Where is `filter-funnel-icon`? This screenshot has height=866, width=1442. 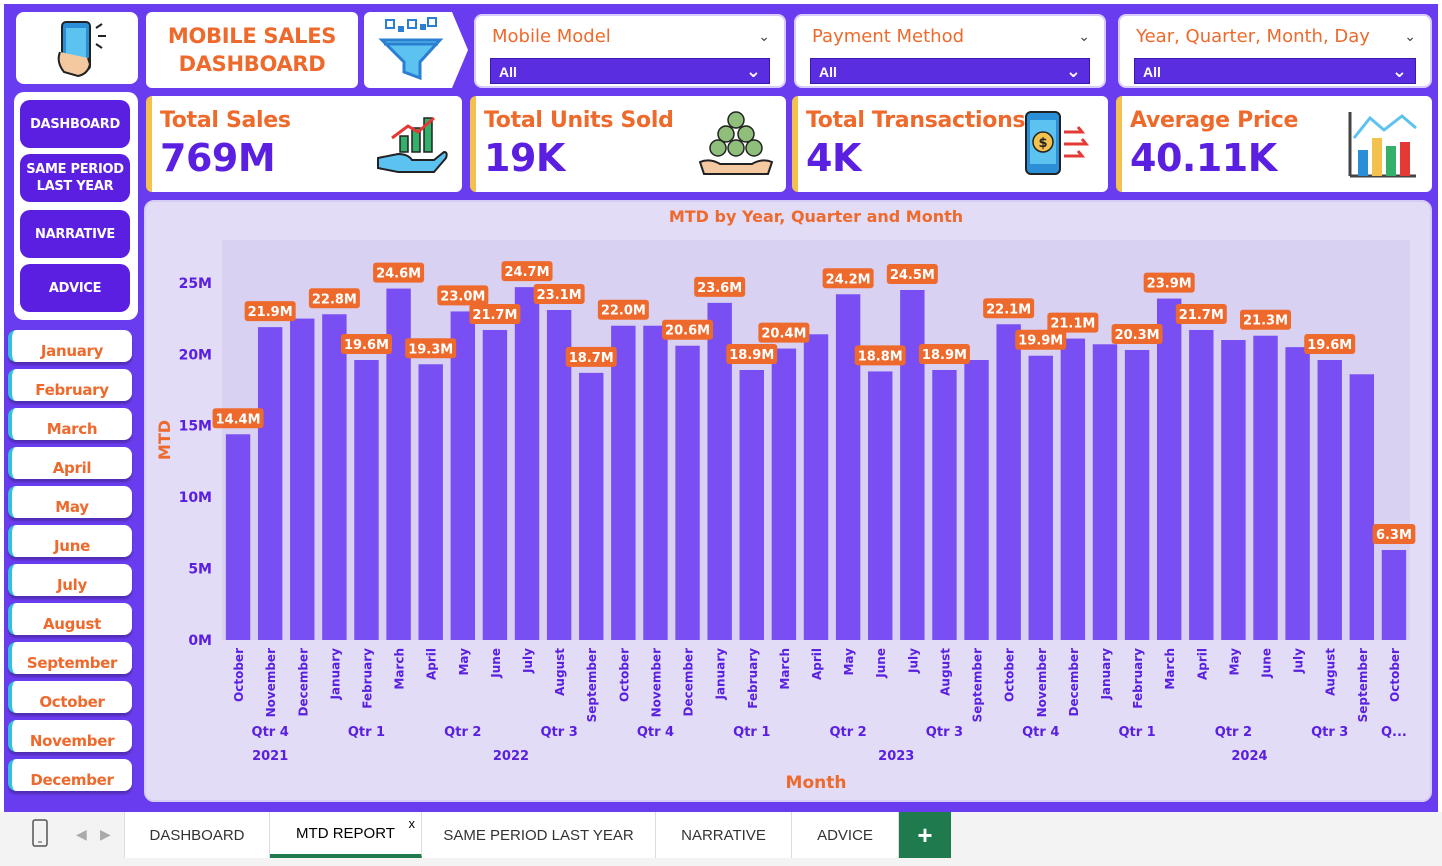
filter-funnel-icon is located at coordinates (416, 50).